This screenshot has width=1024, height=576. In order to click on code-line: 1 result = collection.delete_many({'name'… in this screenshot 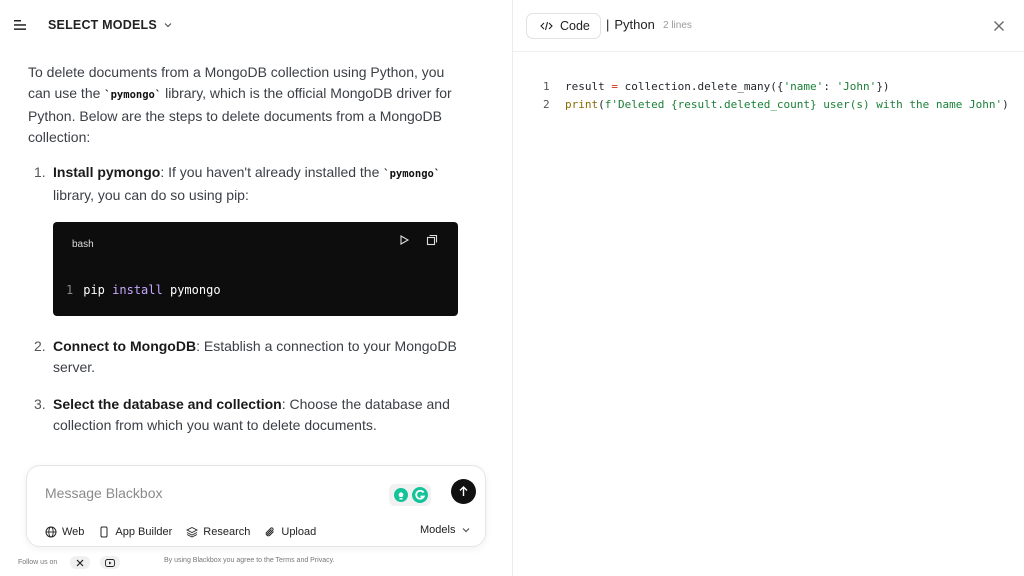, I will do `click(776, 87)`.